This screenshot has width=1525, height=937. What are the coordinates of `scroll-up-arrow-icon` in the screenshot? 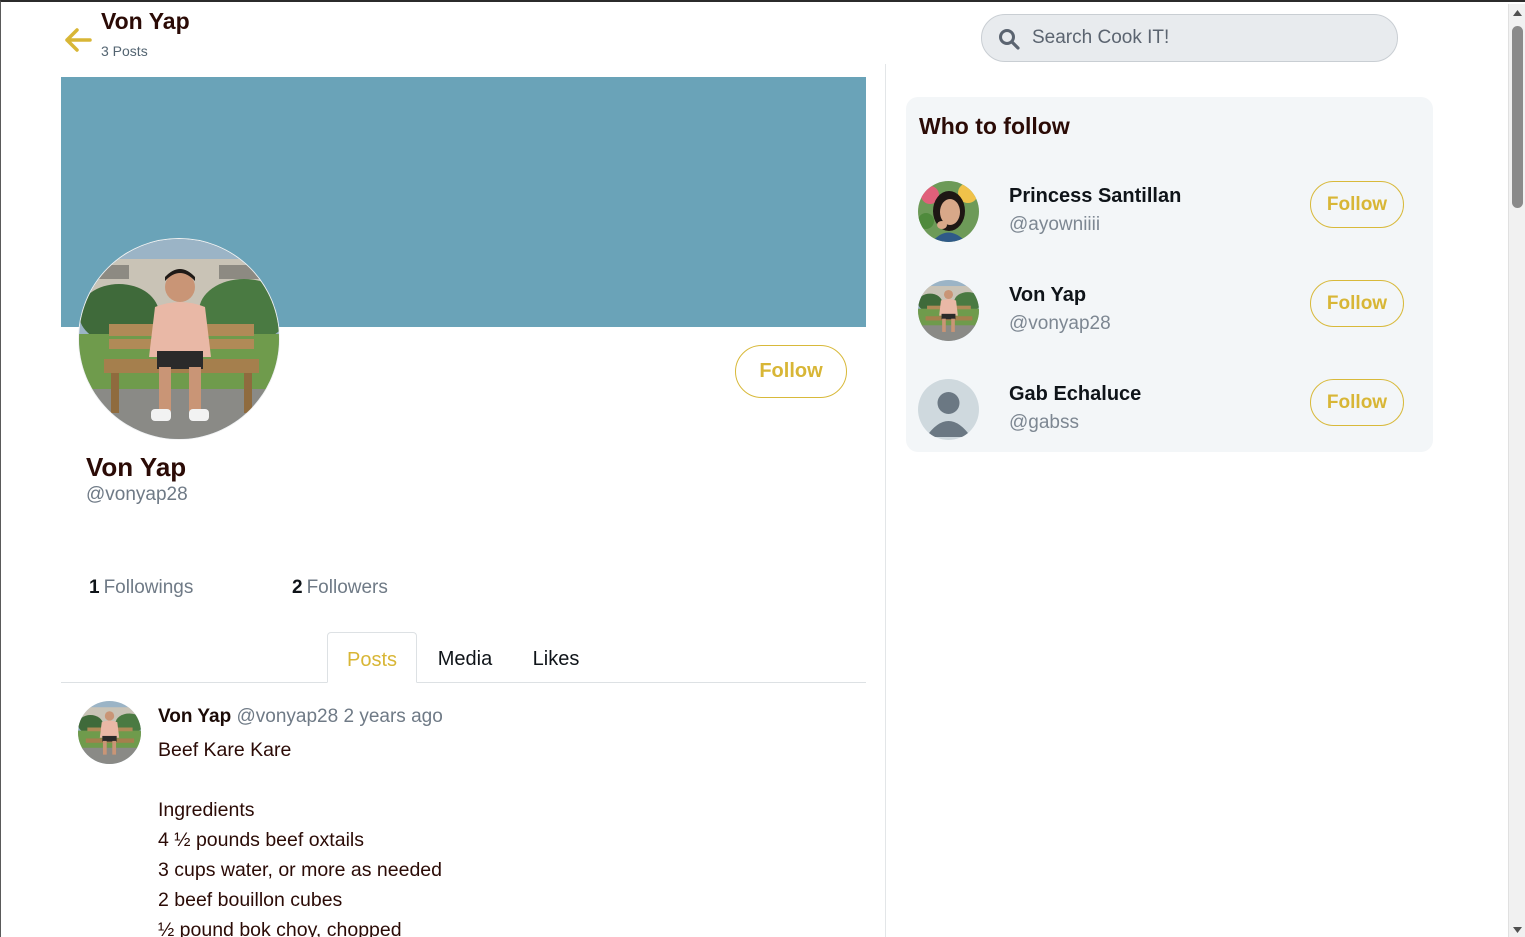 It's located at (1517, 13).